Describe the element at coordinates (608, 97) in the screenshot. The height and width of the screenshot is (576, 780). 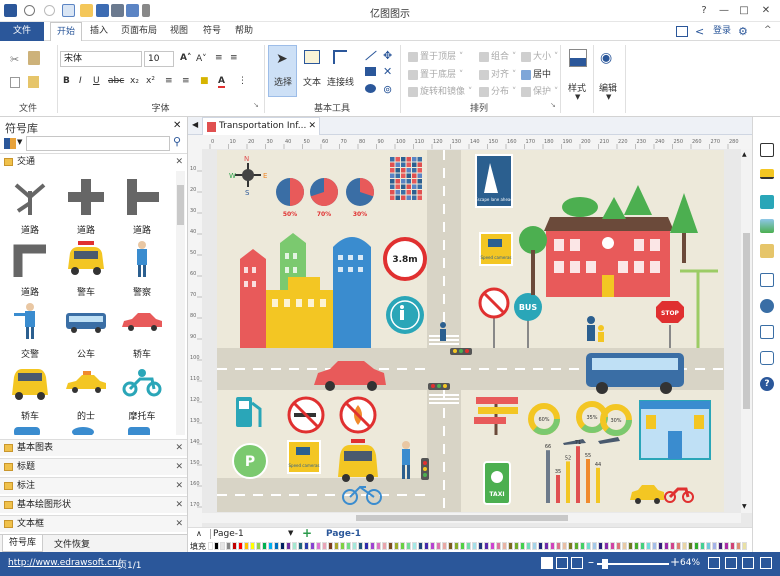
I see `edit-dropdown-icon: ▼` at that location.